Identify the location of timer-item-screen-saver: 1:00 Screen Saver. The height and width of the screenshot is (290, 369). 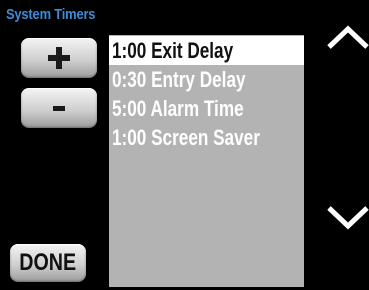
(206, 137).